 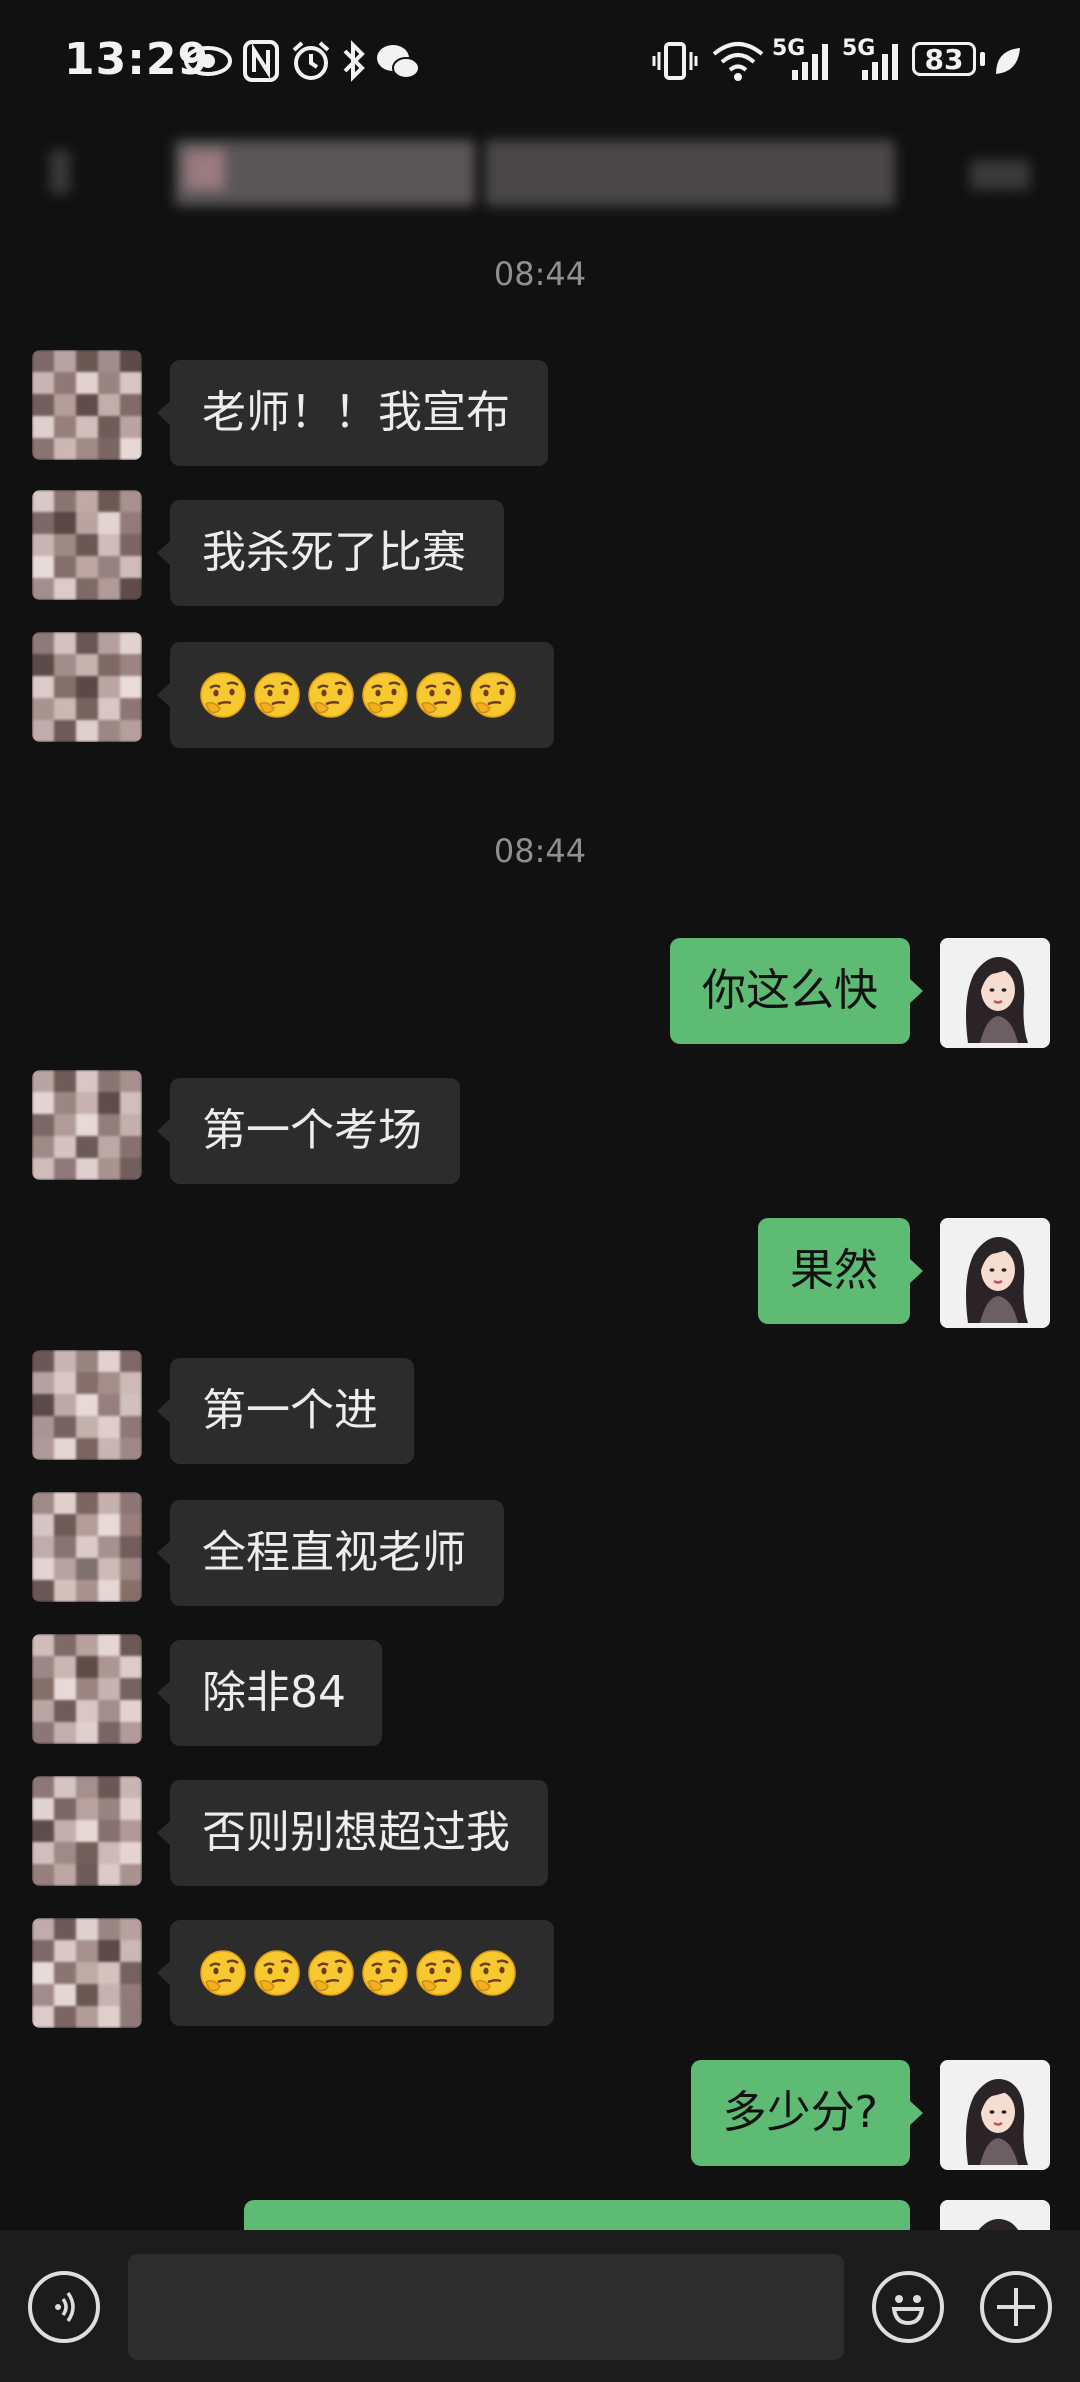 I want to click on battery-indicator: 83, so click(x=944, y=59).